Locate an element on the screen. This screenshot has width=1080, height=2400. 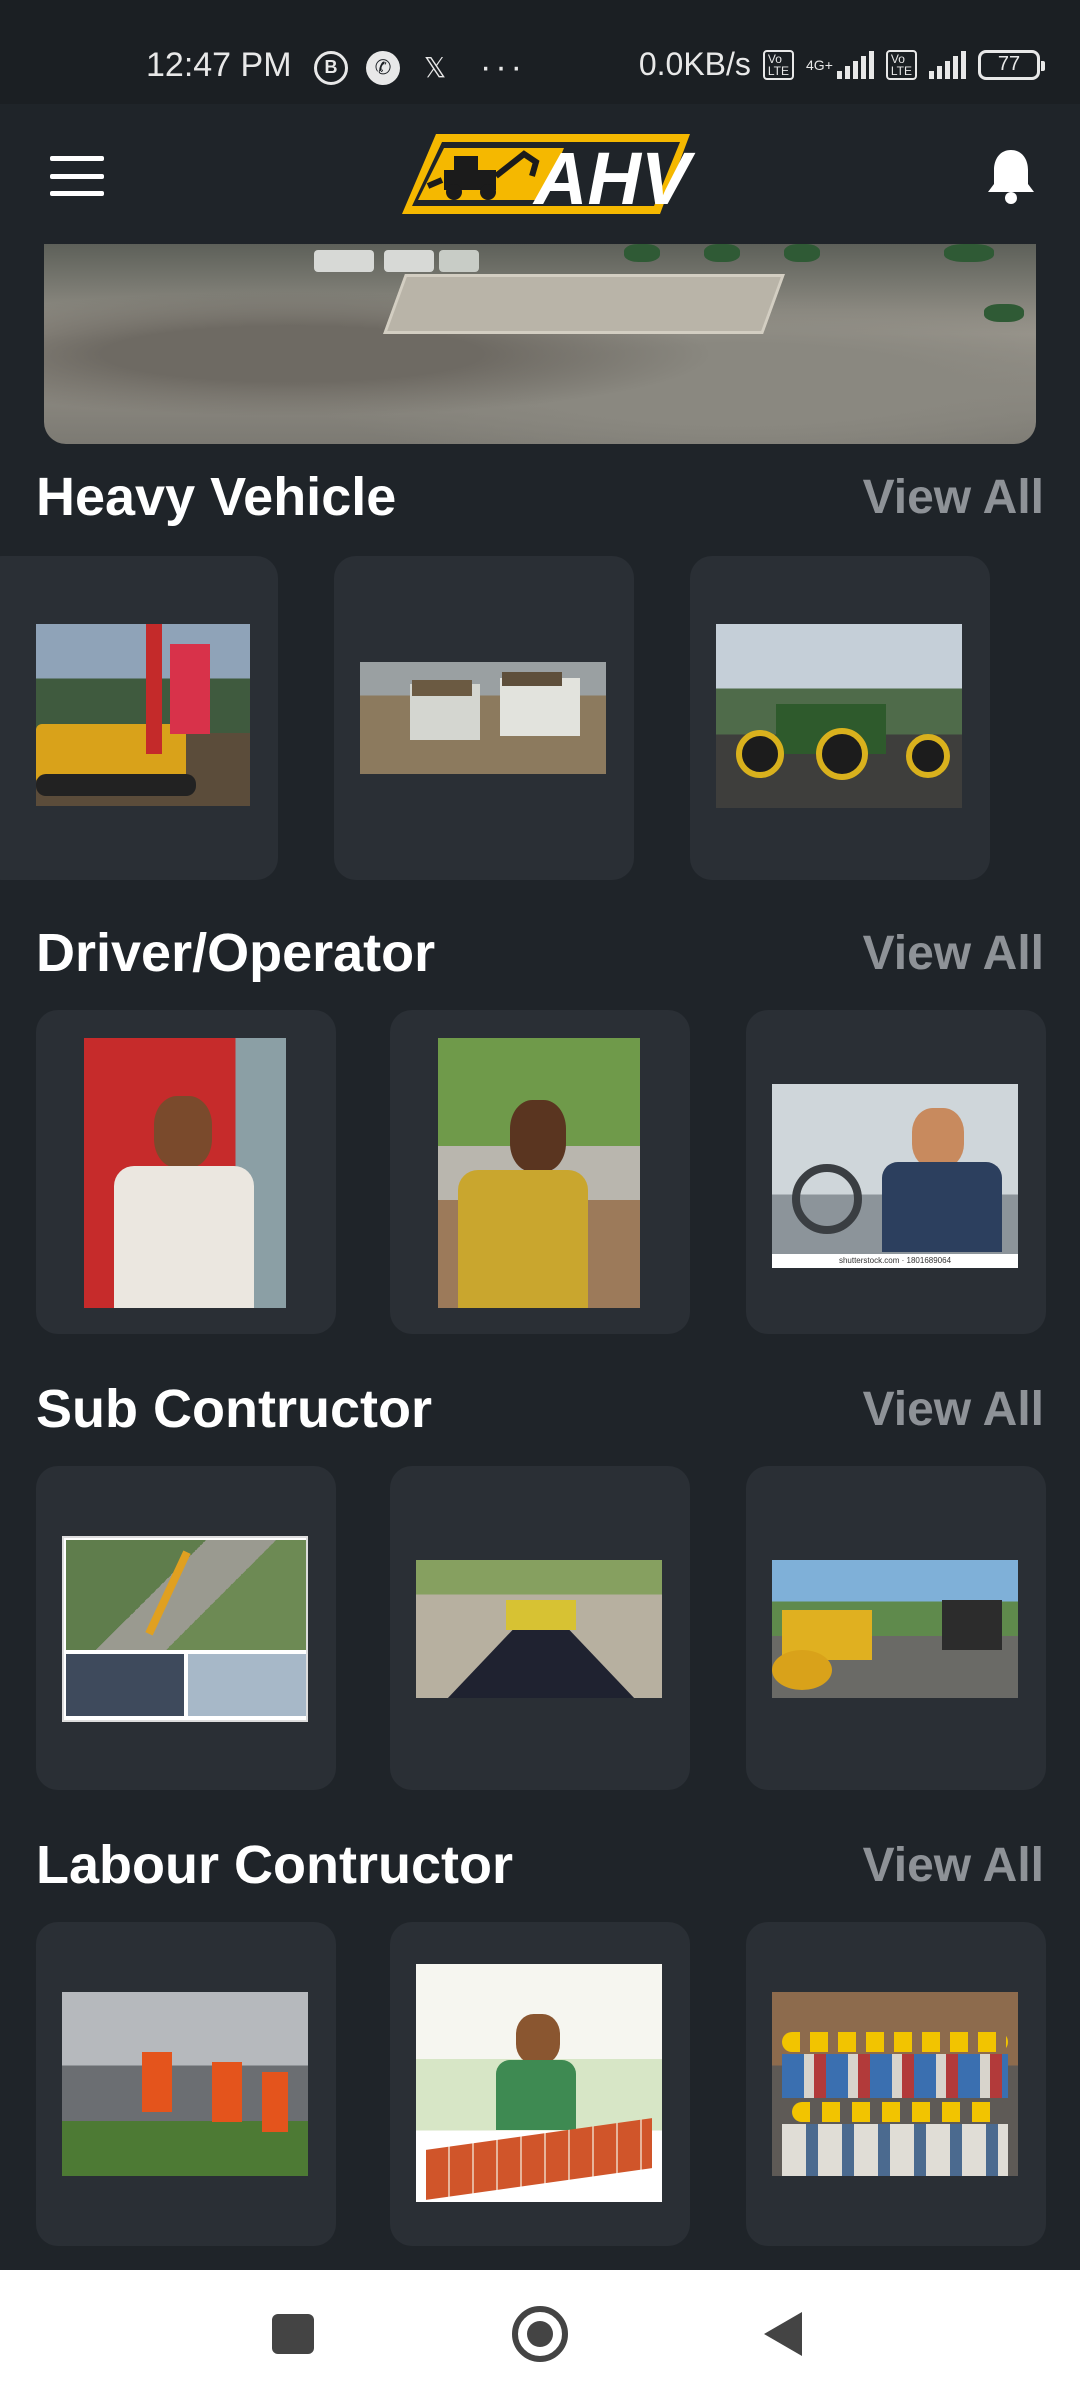
app-logo: AHV is located at coordinates (549, 177).